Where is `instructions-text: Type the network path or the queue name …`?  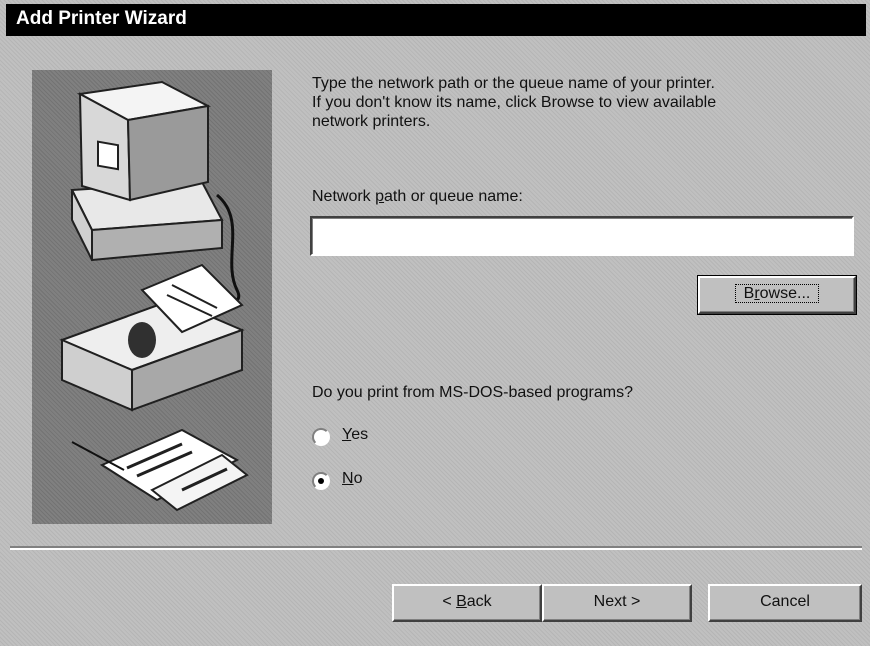
instructions-text: Type the network path or the queue name … is located at coordinates (514, 102).